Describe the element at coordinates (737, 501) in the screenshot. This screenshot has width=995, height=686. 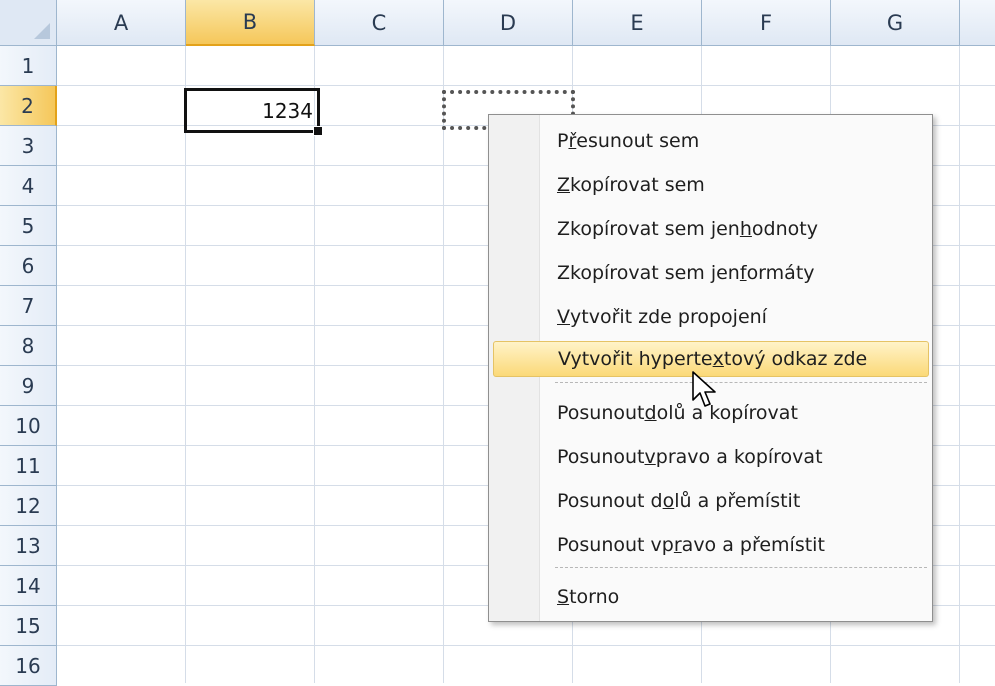
I see `menu-label: lů a přemístit` at that location.